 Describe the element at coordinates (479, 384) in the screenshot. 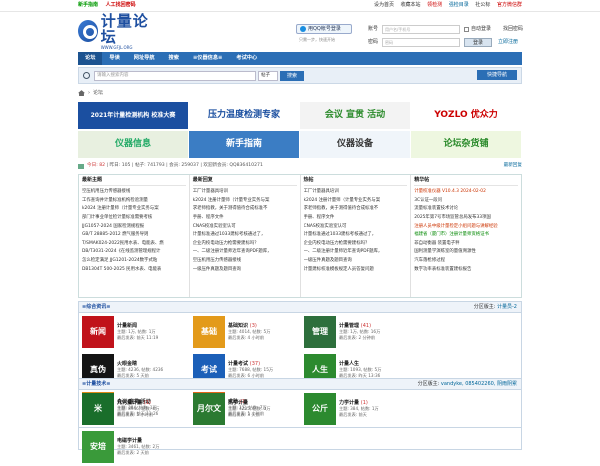

I see `section-moderator: vandyke, 085402260, 阴雨阴累` at that location.